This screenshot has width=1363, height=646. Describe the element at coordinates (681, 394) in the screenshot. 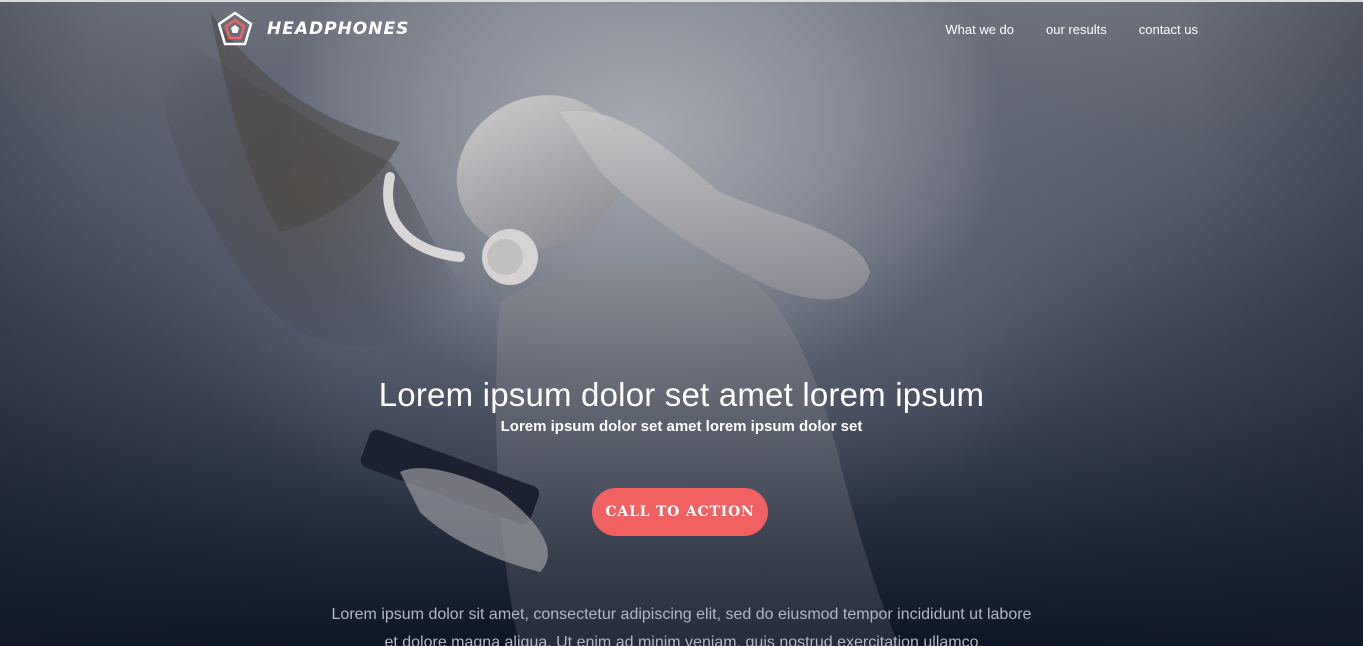

I see `hero-headline: Lorem ipsum dolor set amet lorem ipsum` at that location.